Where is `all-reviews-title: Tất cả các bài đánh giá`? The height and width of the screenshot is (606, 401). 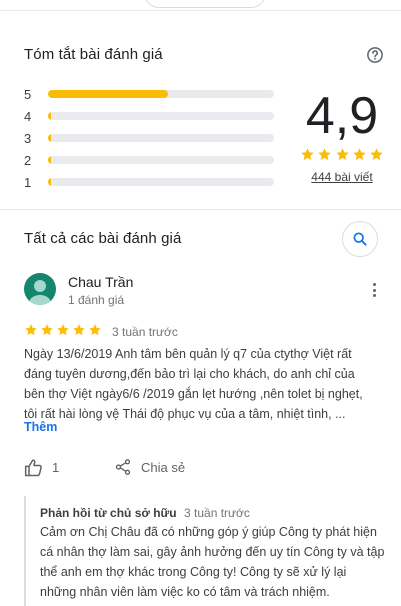 all-reviews-title: Tất cả các bài đánh giá is located at coordinates (103, 238).